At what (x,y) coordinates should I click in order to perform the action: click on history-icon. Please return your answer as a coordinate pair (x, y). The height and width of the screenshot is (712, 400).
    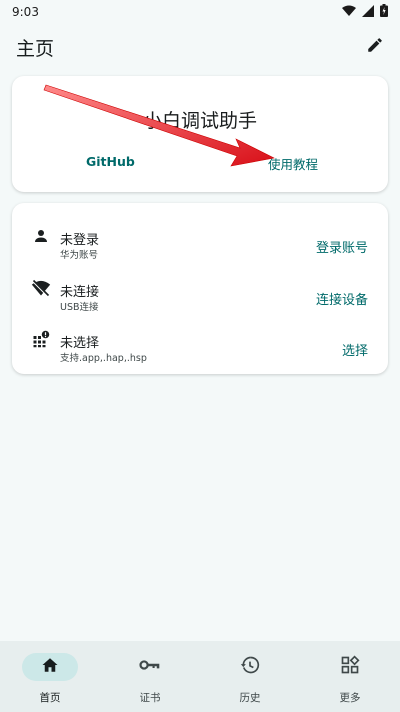
    Looking at the image, I should click on (250, 667).